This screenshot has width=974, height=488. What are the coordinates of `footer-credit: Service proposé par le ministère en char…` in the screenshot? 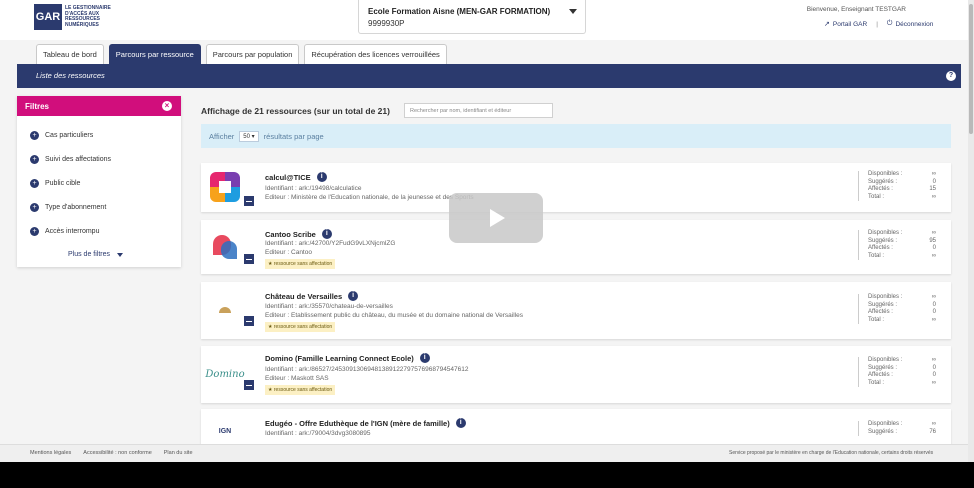 It's located at (831, 453).